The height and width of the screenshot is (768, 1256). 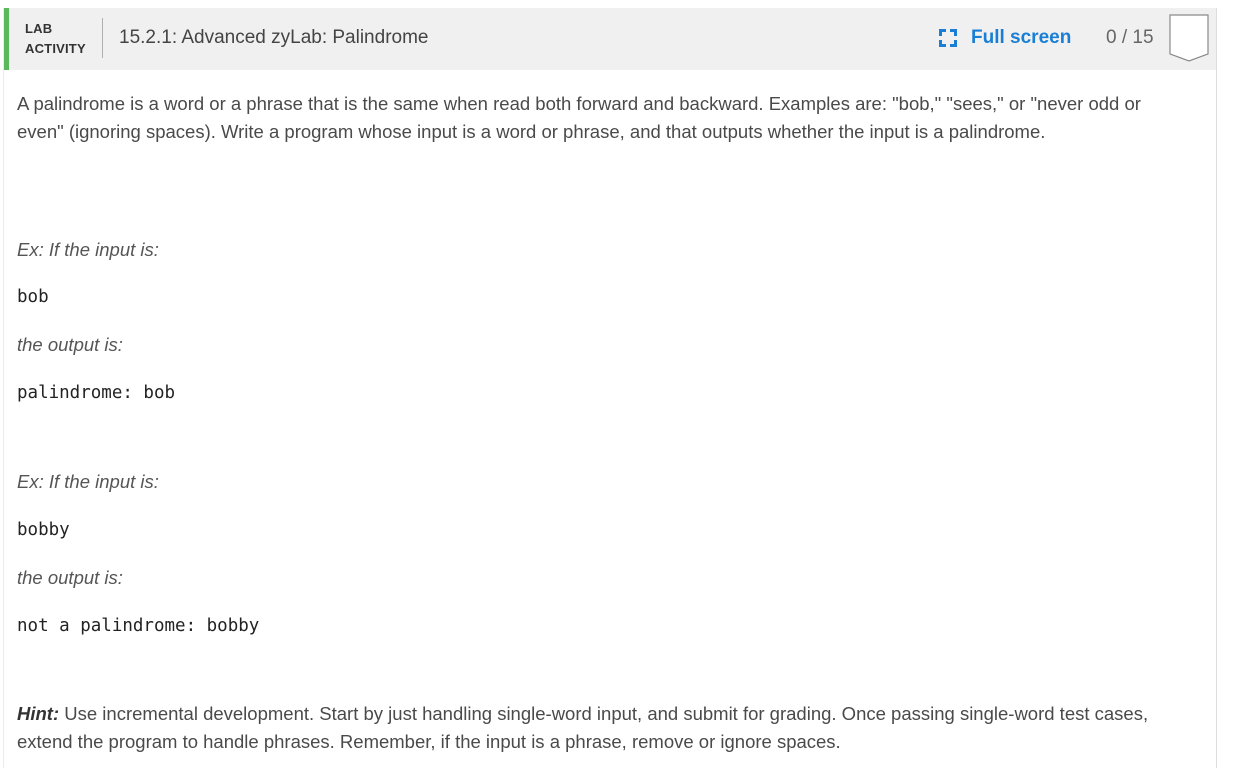 What do you see at coordinates (38, 713) in the screenshot?
I see `hint-label: Hint:` at bounding box center [38, 713].